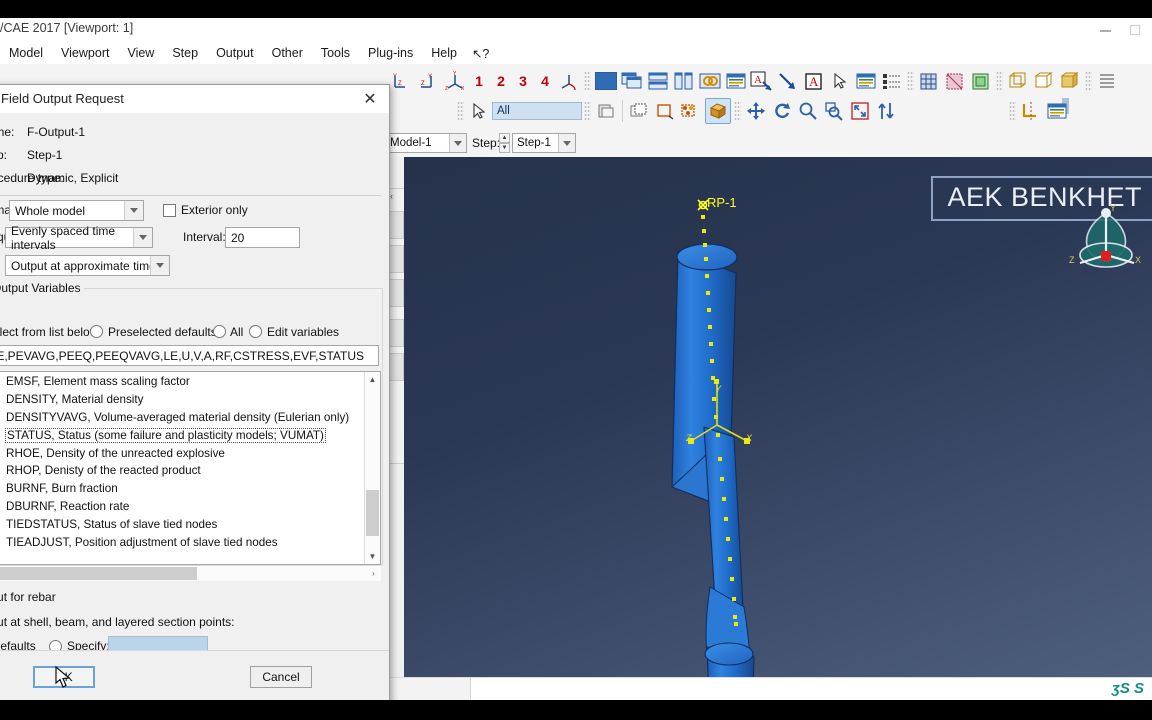  I want to click on menu-other: Other, so click(287, 53).